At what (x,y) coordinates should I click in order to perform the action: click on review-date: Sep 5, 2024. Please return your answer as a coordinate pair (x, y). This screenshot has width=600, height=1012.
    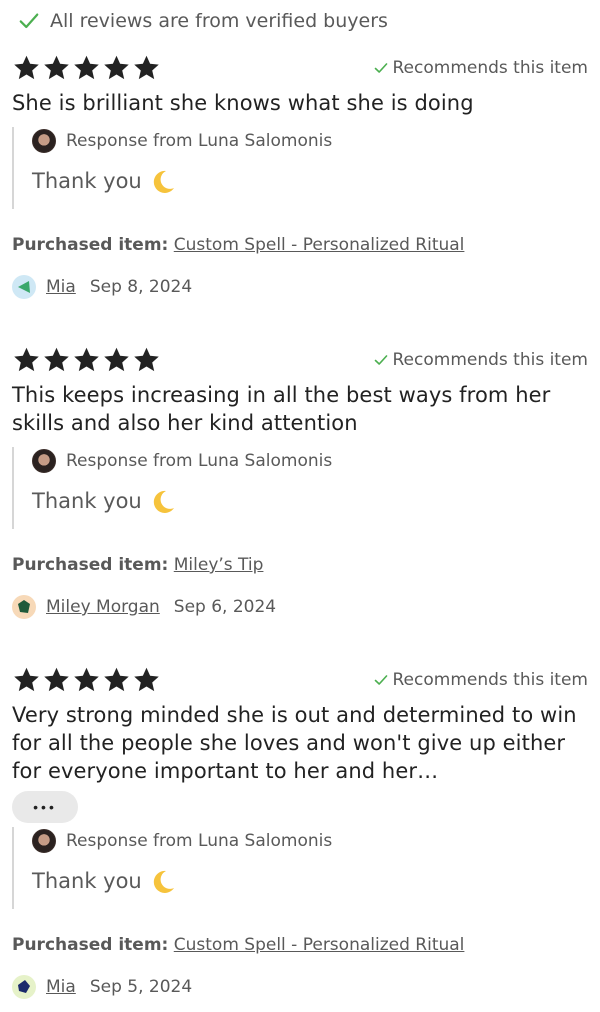
    Looking at the image, I should click on (141, 987).